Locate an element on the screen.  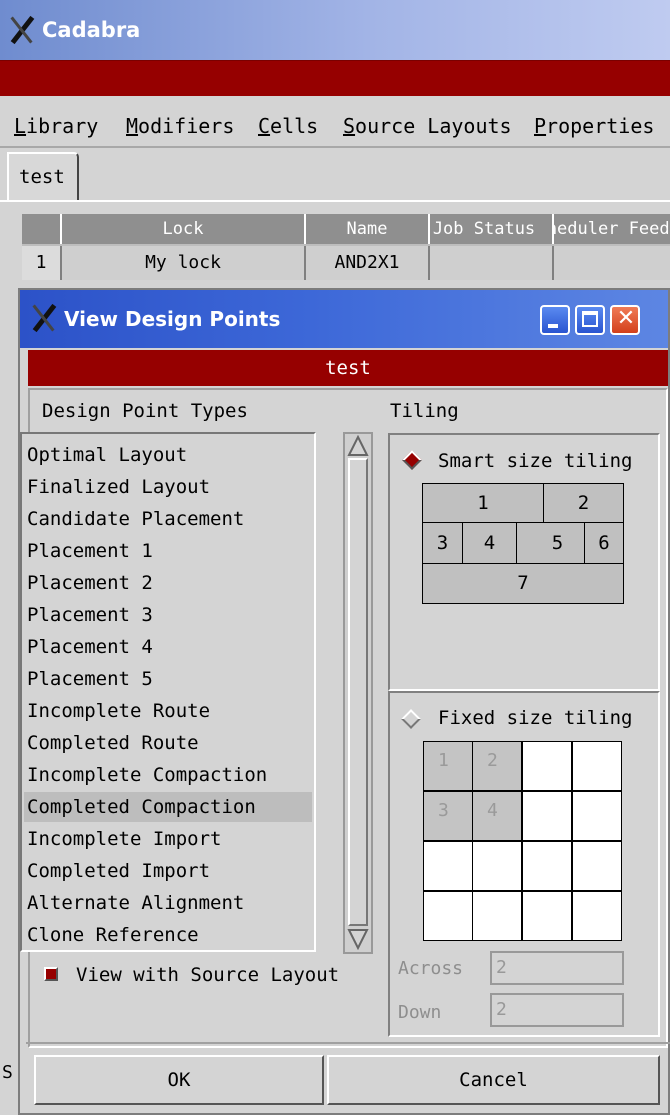
list-item: Incomplete Import is located at coordinates (168, 839).